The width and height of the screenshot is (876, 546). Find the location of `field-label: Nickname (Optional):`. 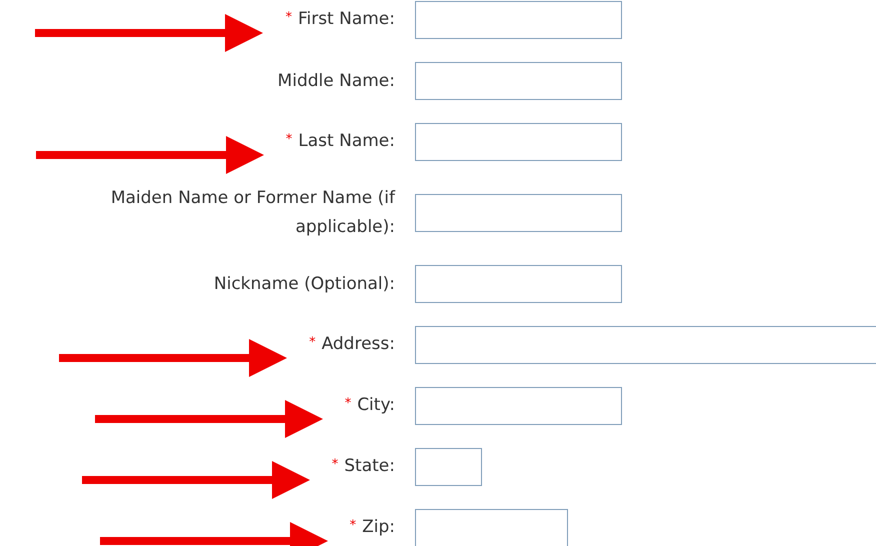

field-label: Nickname (Optional): is located at coordinates (304, 284).